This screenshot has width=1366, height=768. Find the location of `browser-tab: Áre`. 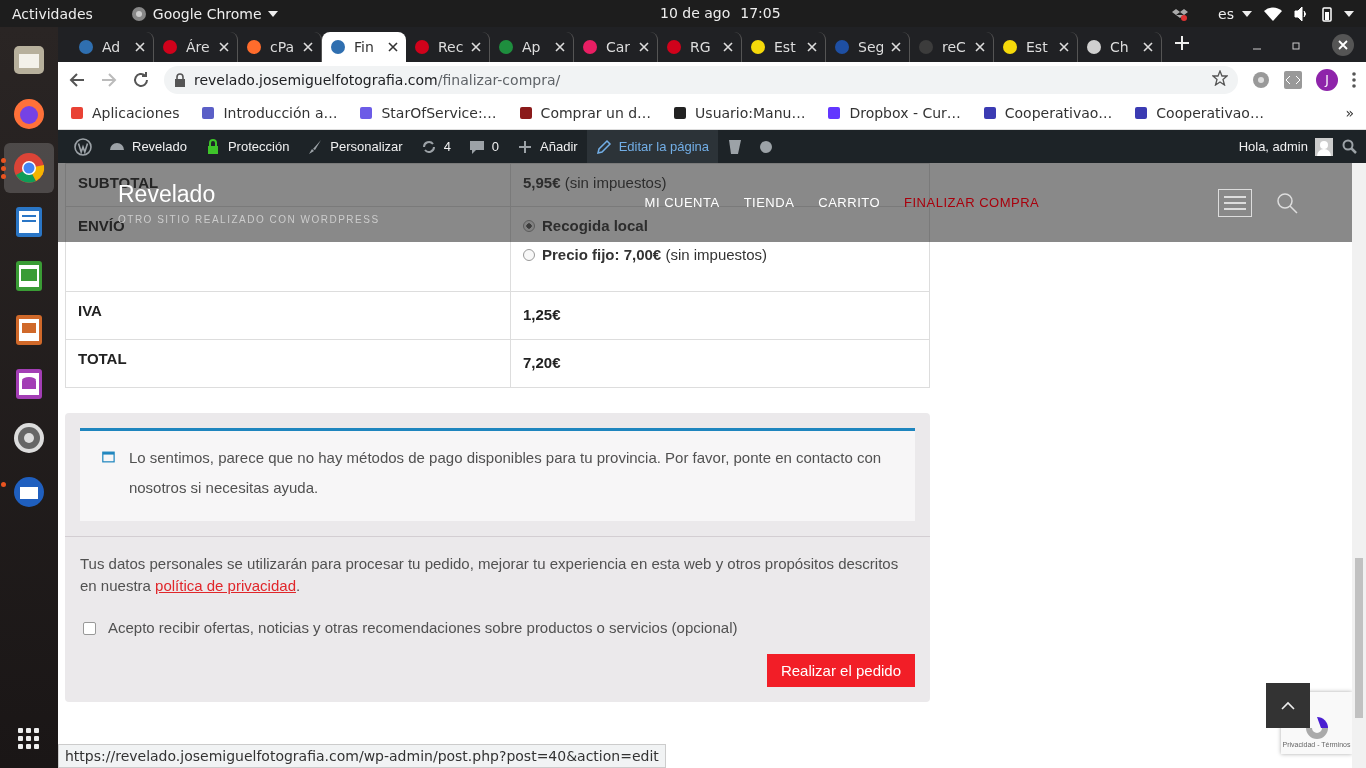

browser-tab: Áre is located at coordinates (196, 47).